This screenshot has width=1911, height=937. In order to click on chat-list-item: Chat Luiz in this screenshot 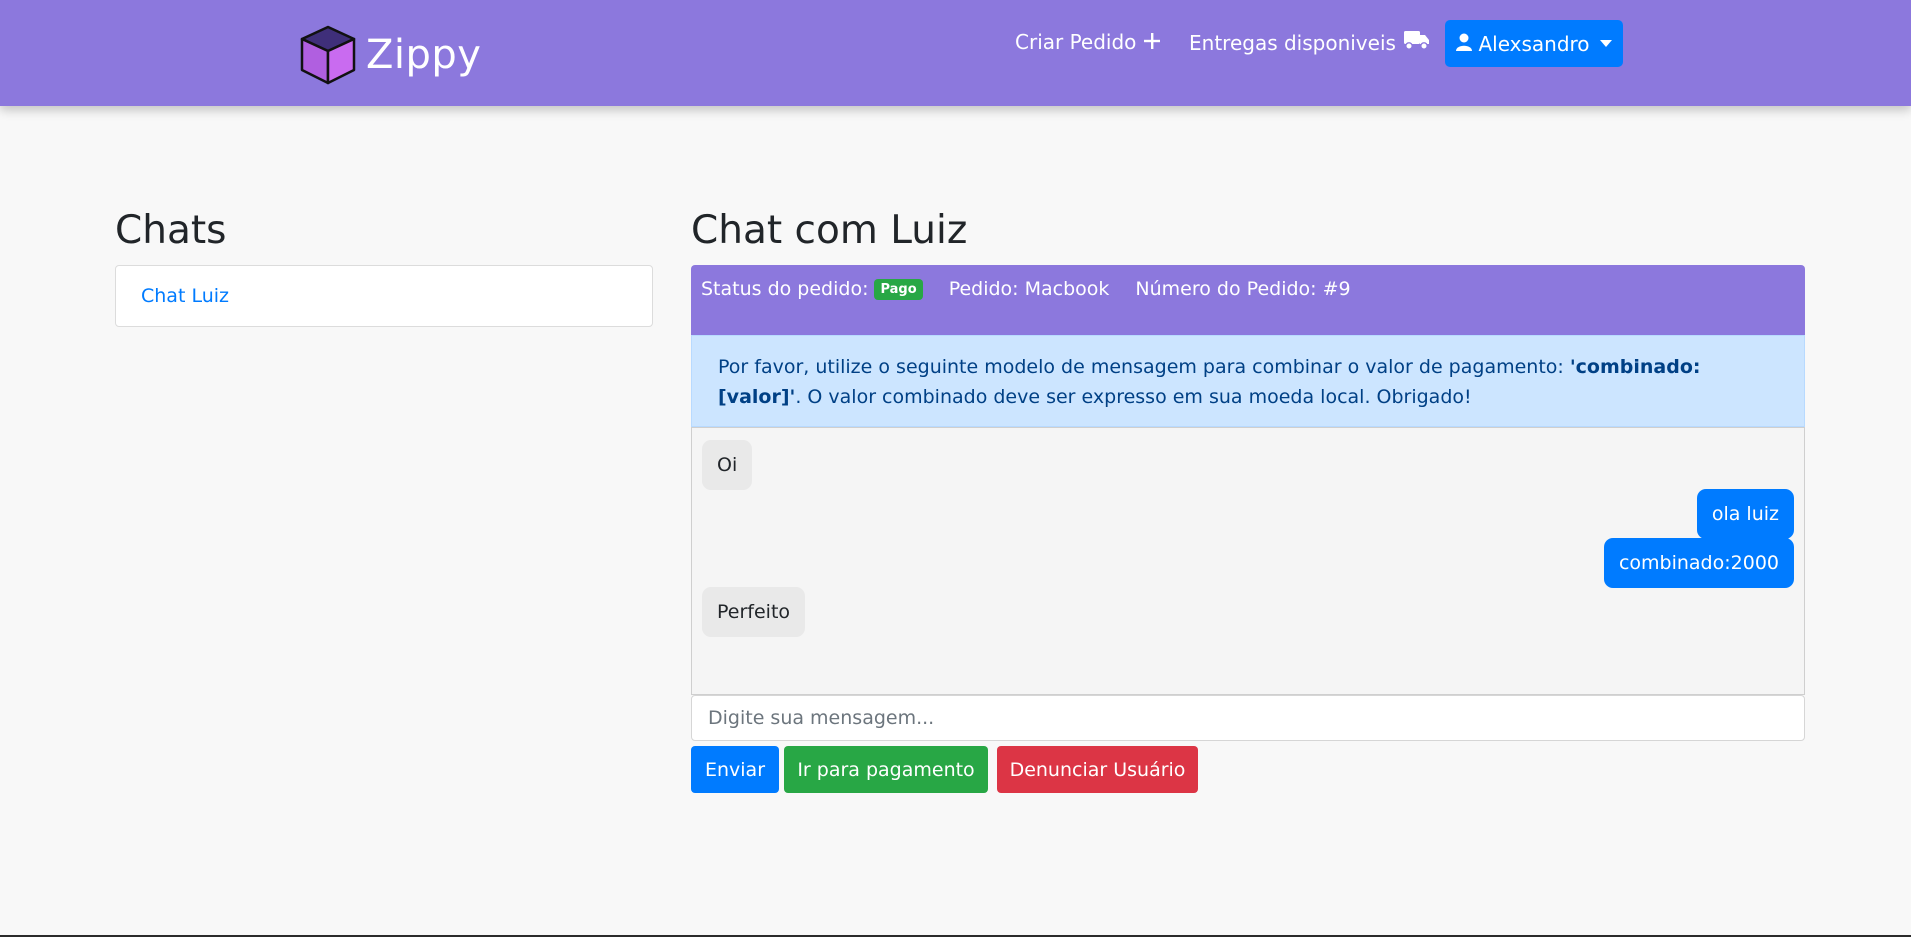, I will do `click(384, 296)`.